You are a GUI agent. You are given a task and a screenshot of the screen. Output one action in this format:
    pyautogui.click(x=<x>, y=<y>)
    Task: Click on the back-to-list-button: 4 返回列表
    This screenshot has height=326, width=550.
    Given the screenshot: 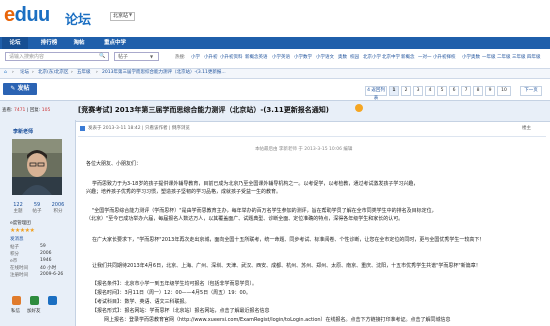 What is the action you would take?
    pyautogui.click(x=376, y=93)
    